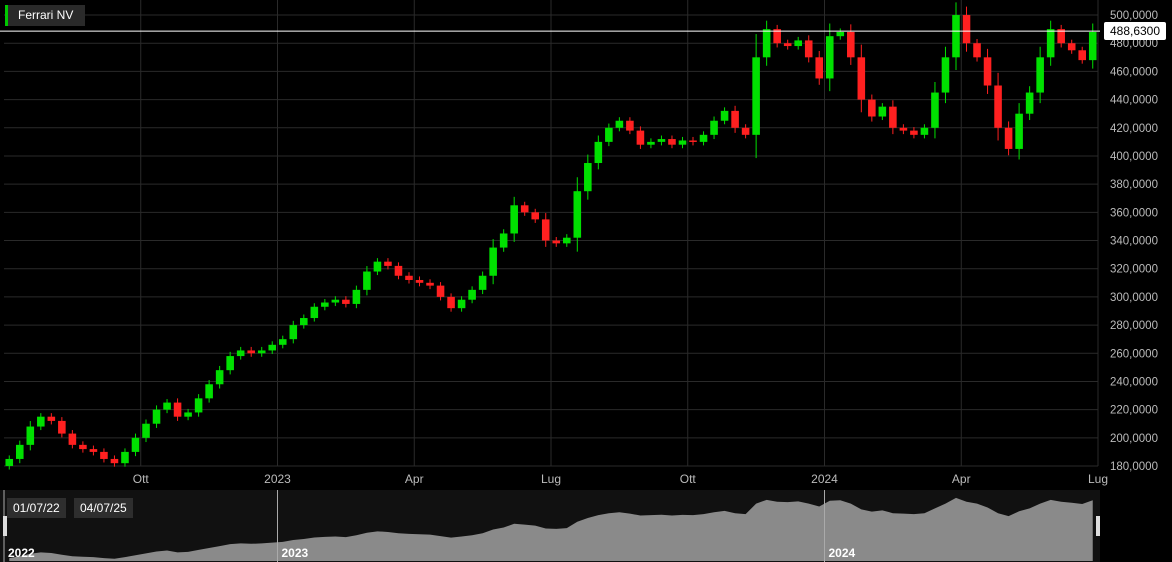 The image size is (1172, 562). Describe the element at coordinates (586, 526) in the screenshot. I see `navigator-chart: 2022202320242025` at that location.